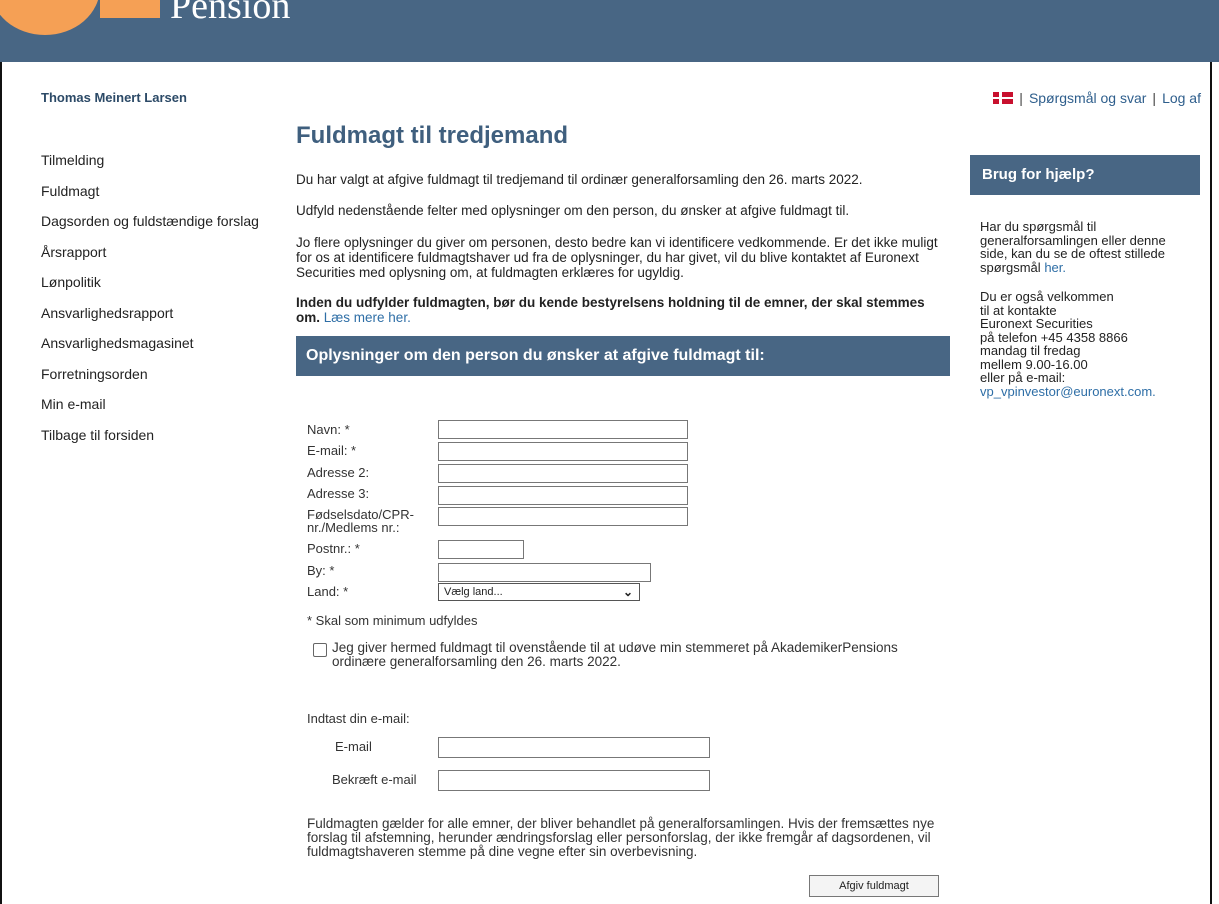 The height and width of the screenshot is (904, 1219). Describe the element at coordinates (627, 592) in the screenshot. I see `chevron-down-icon: ⌄` at that location.